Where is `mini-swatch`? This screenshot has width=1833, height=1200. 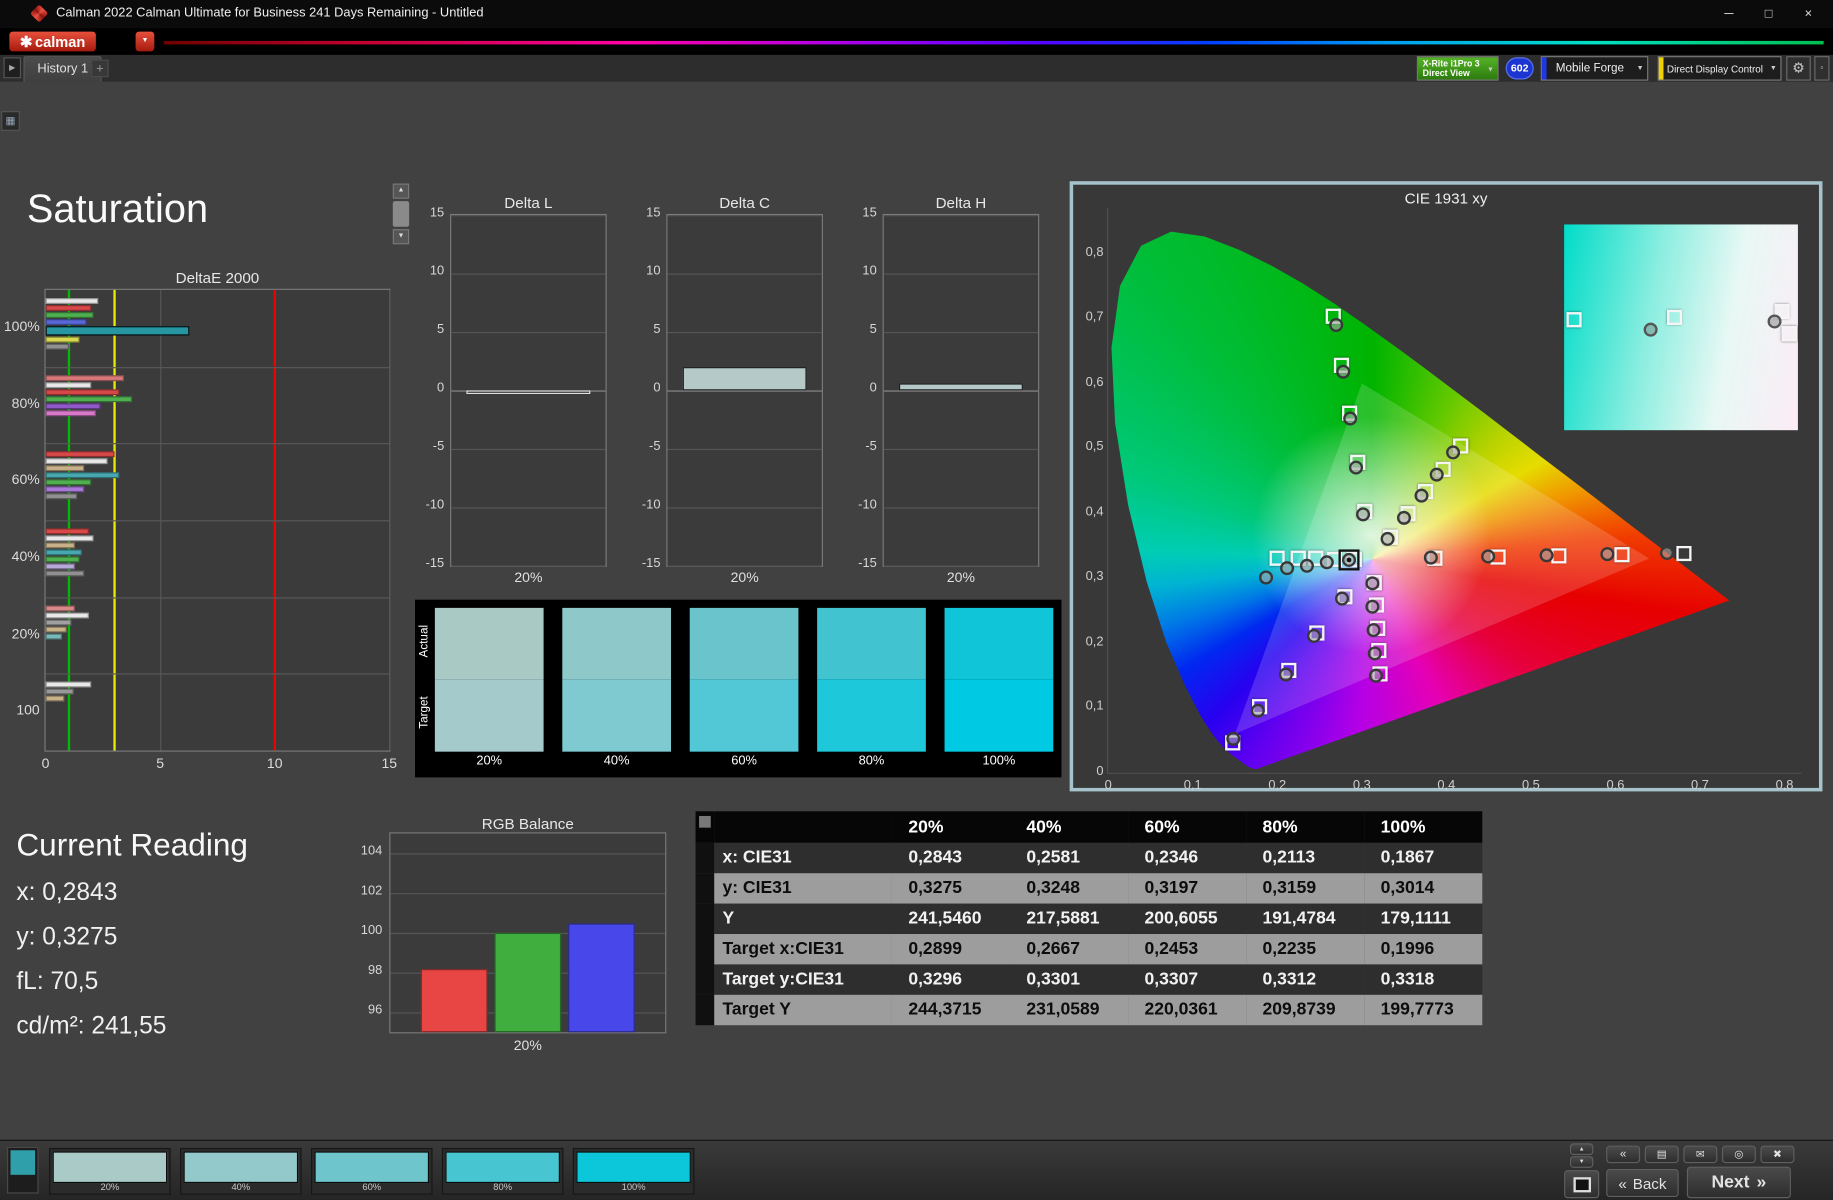
mini-swatch is located at coordinates (23, 1162).